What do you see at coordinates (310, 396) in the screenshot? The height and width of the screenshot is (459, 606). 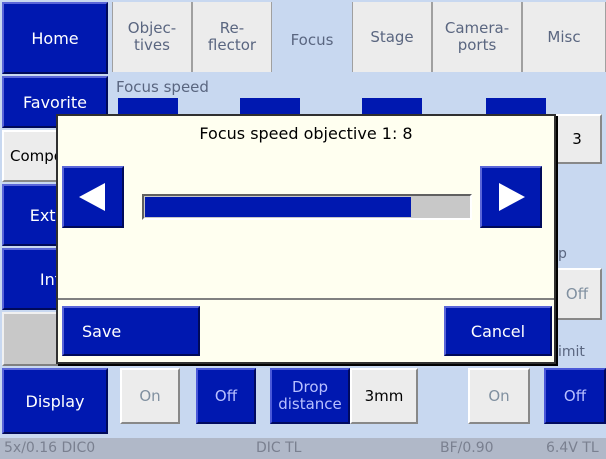 I see `drop-distance-button: Drop distance` at bounding box center [310, 396].